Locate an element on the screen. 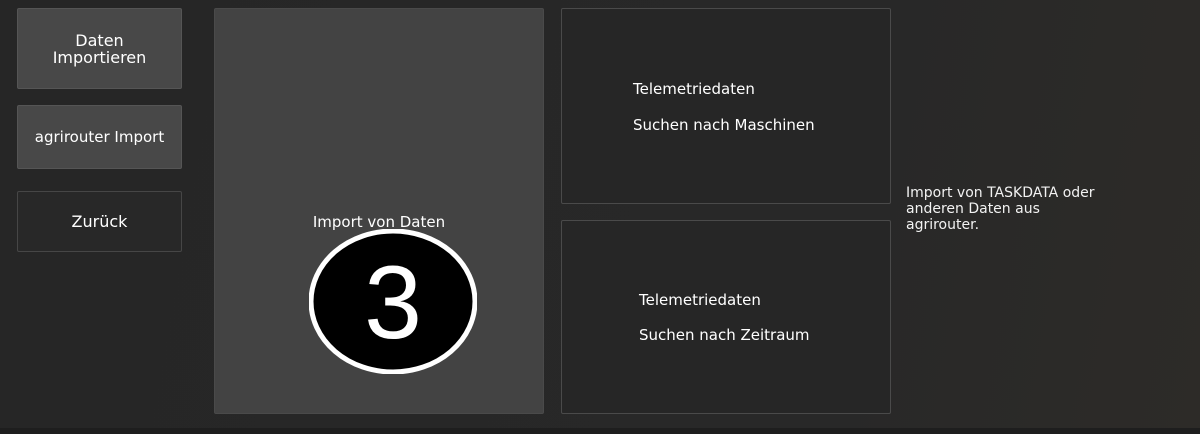 This screenshot has height=434, width=1200. telemetry-period-title: Telemetriedaten is located at coordinates (700, 300).